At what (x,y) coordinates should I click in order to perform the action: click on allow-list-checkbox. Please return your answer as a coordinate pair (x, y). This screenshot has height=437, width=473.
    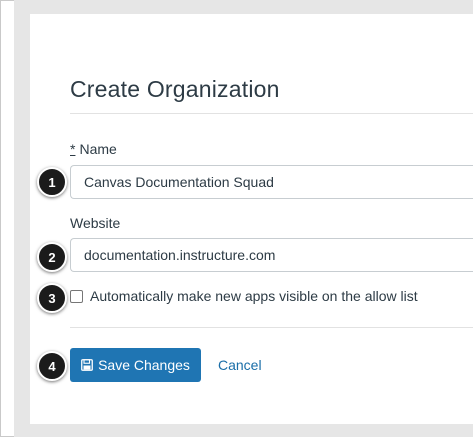
    Looking at the image, I should click on (76, 296).